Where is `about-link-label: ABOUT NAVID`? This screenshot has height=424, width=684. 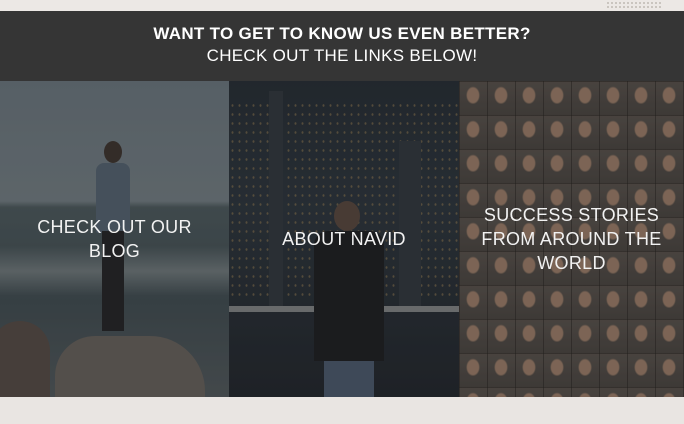
about-link-label: ABOUT NAVID is located at coordinates (344, 239).